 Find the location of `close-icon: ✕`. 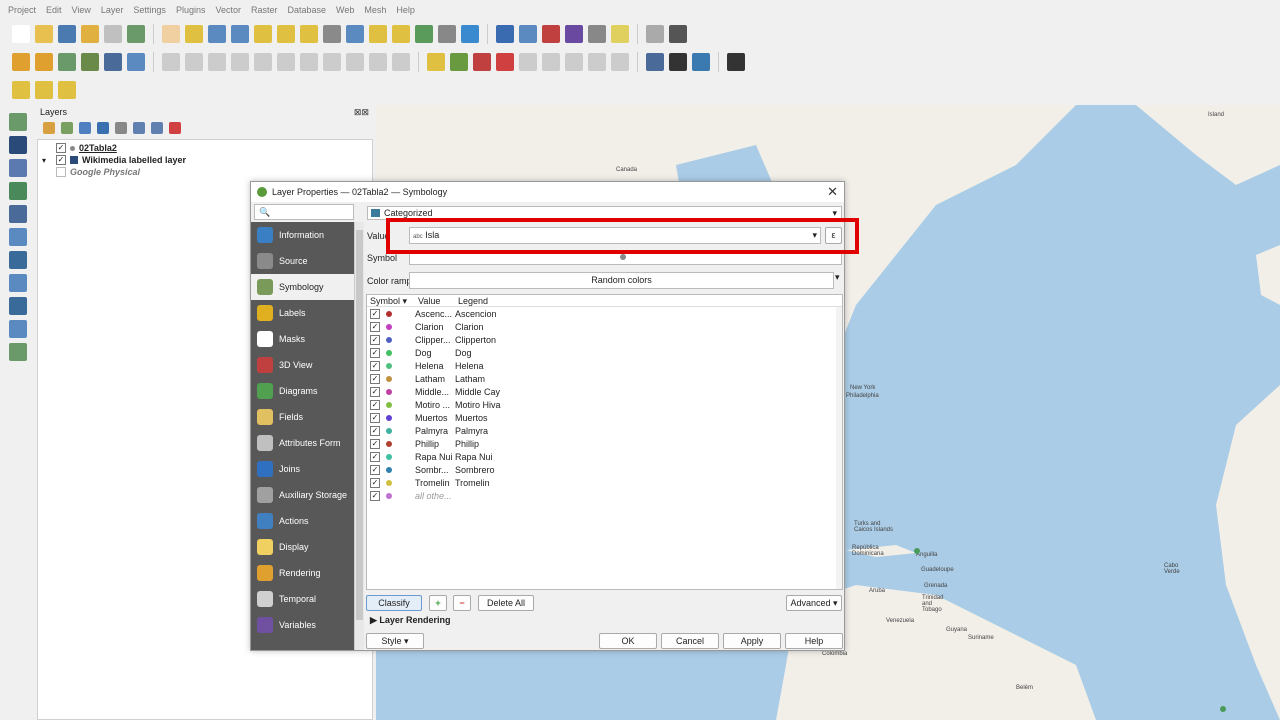

close-icon: ✕ is located at coordinates (832, 192).